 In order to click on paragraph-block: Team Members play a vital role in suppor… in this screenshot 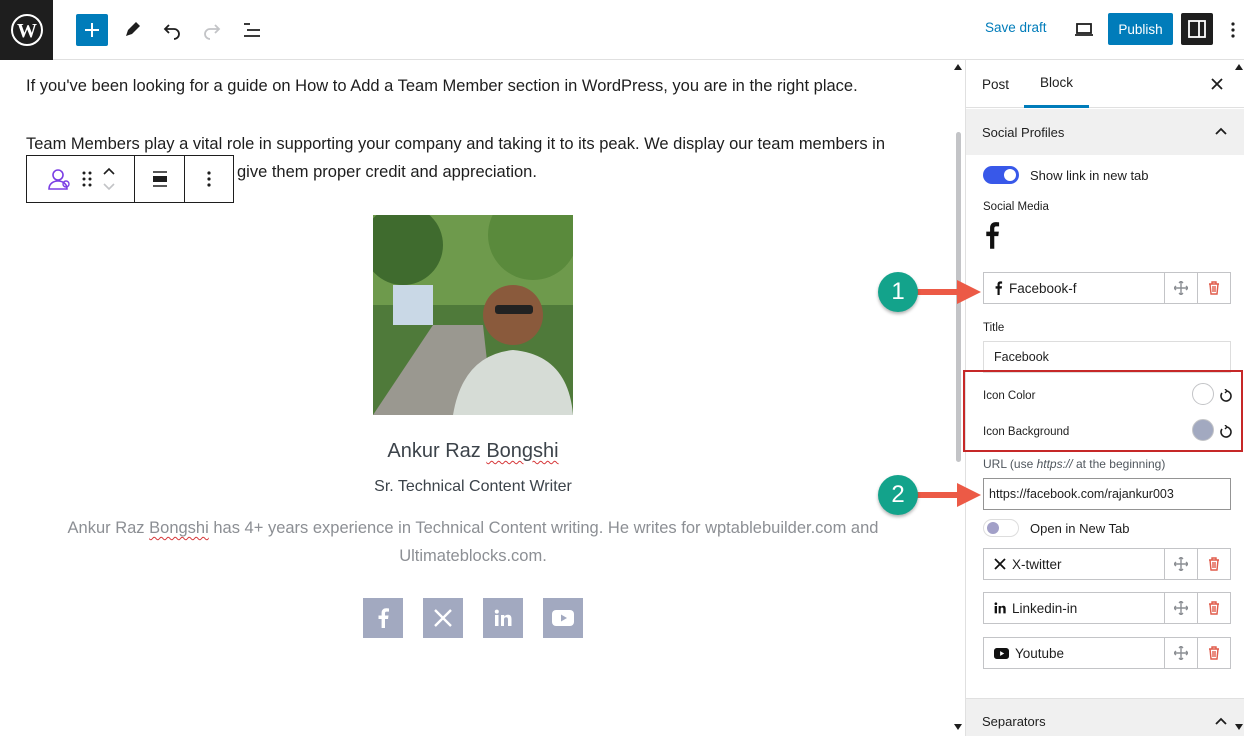, I will do `click(476, 144)`.